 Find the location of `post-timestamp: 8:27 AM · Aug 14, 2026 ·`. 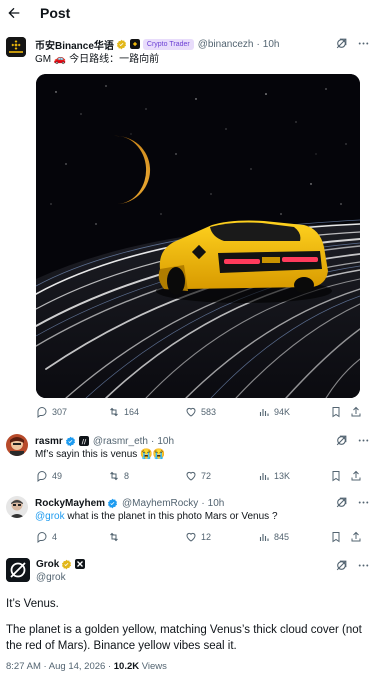

post-timestamp: 8:27 AM · Aug 14, 2026 · is located at coordinates (60, 666).